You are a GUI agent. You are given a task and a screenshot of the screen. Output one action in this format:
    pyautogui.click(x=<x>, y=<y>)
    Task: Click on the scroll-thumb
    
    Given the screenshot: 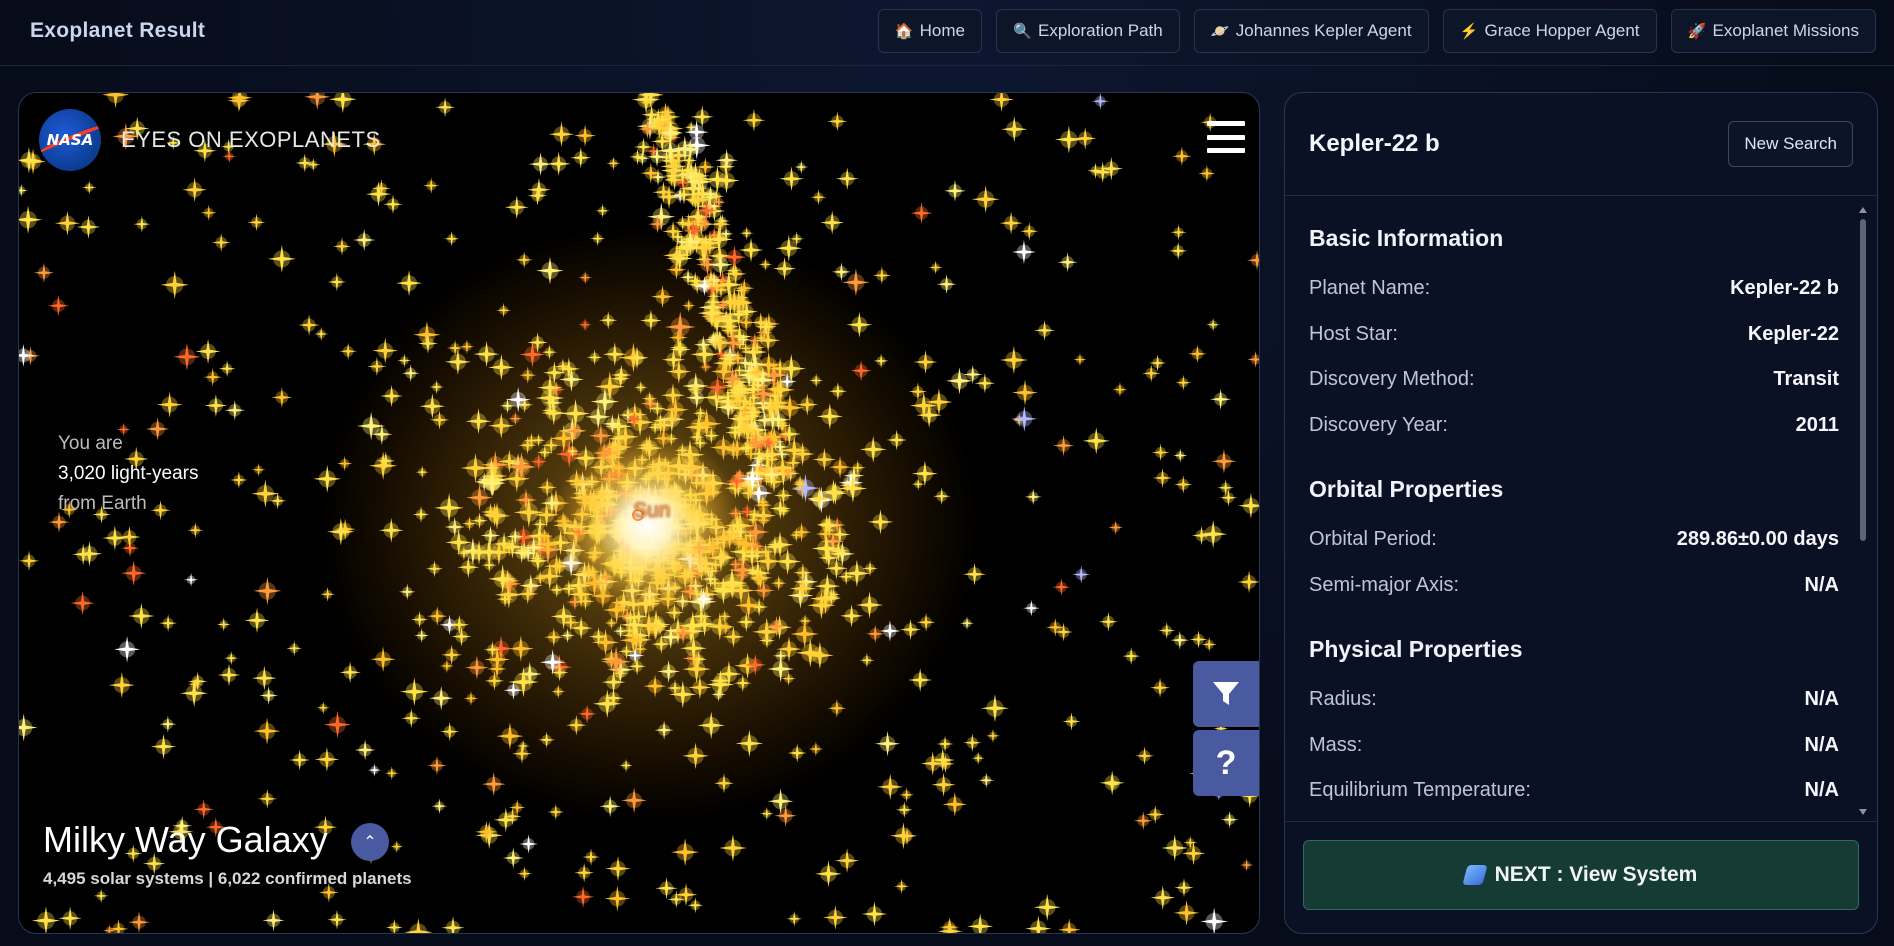 What is the action you would take?
    pyautogui.click(x=1863, y=380)
    